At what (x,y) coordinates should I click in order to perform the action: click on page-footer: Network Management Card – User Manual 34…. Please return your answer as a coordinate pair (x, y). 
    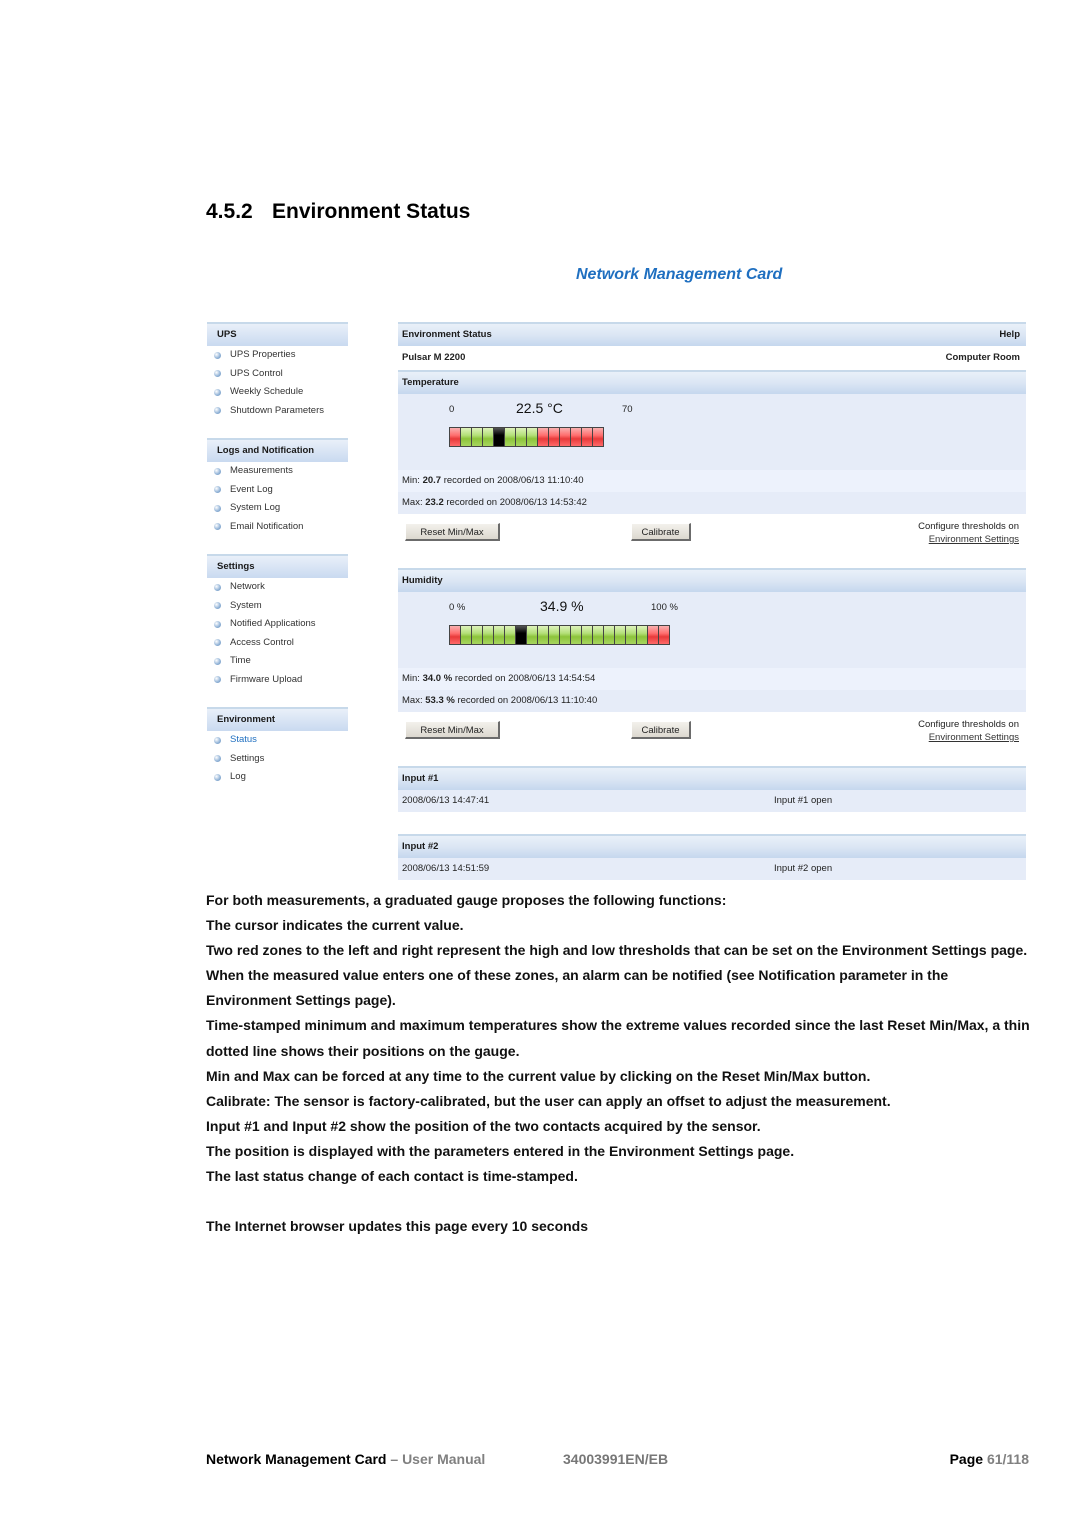
    Looking at the image, I should click on (617, 1461).